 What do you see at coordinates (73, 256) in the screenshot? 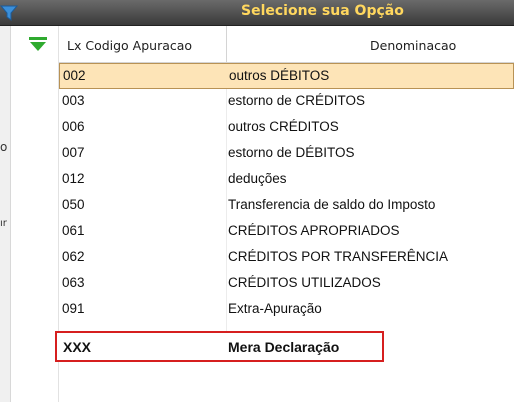
I see `row-code: 062` at bounding box center [73, 256].